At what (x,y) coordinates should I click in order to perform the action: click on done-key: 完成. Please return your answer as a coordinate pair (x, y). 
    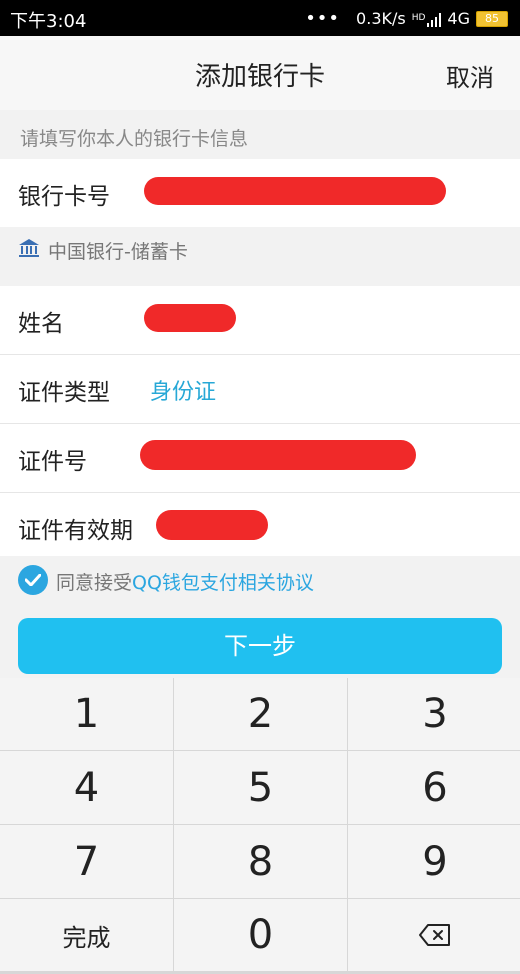
    Looking at the image, I should click on (86, 935).